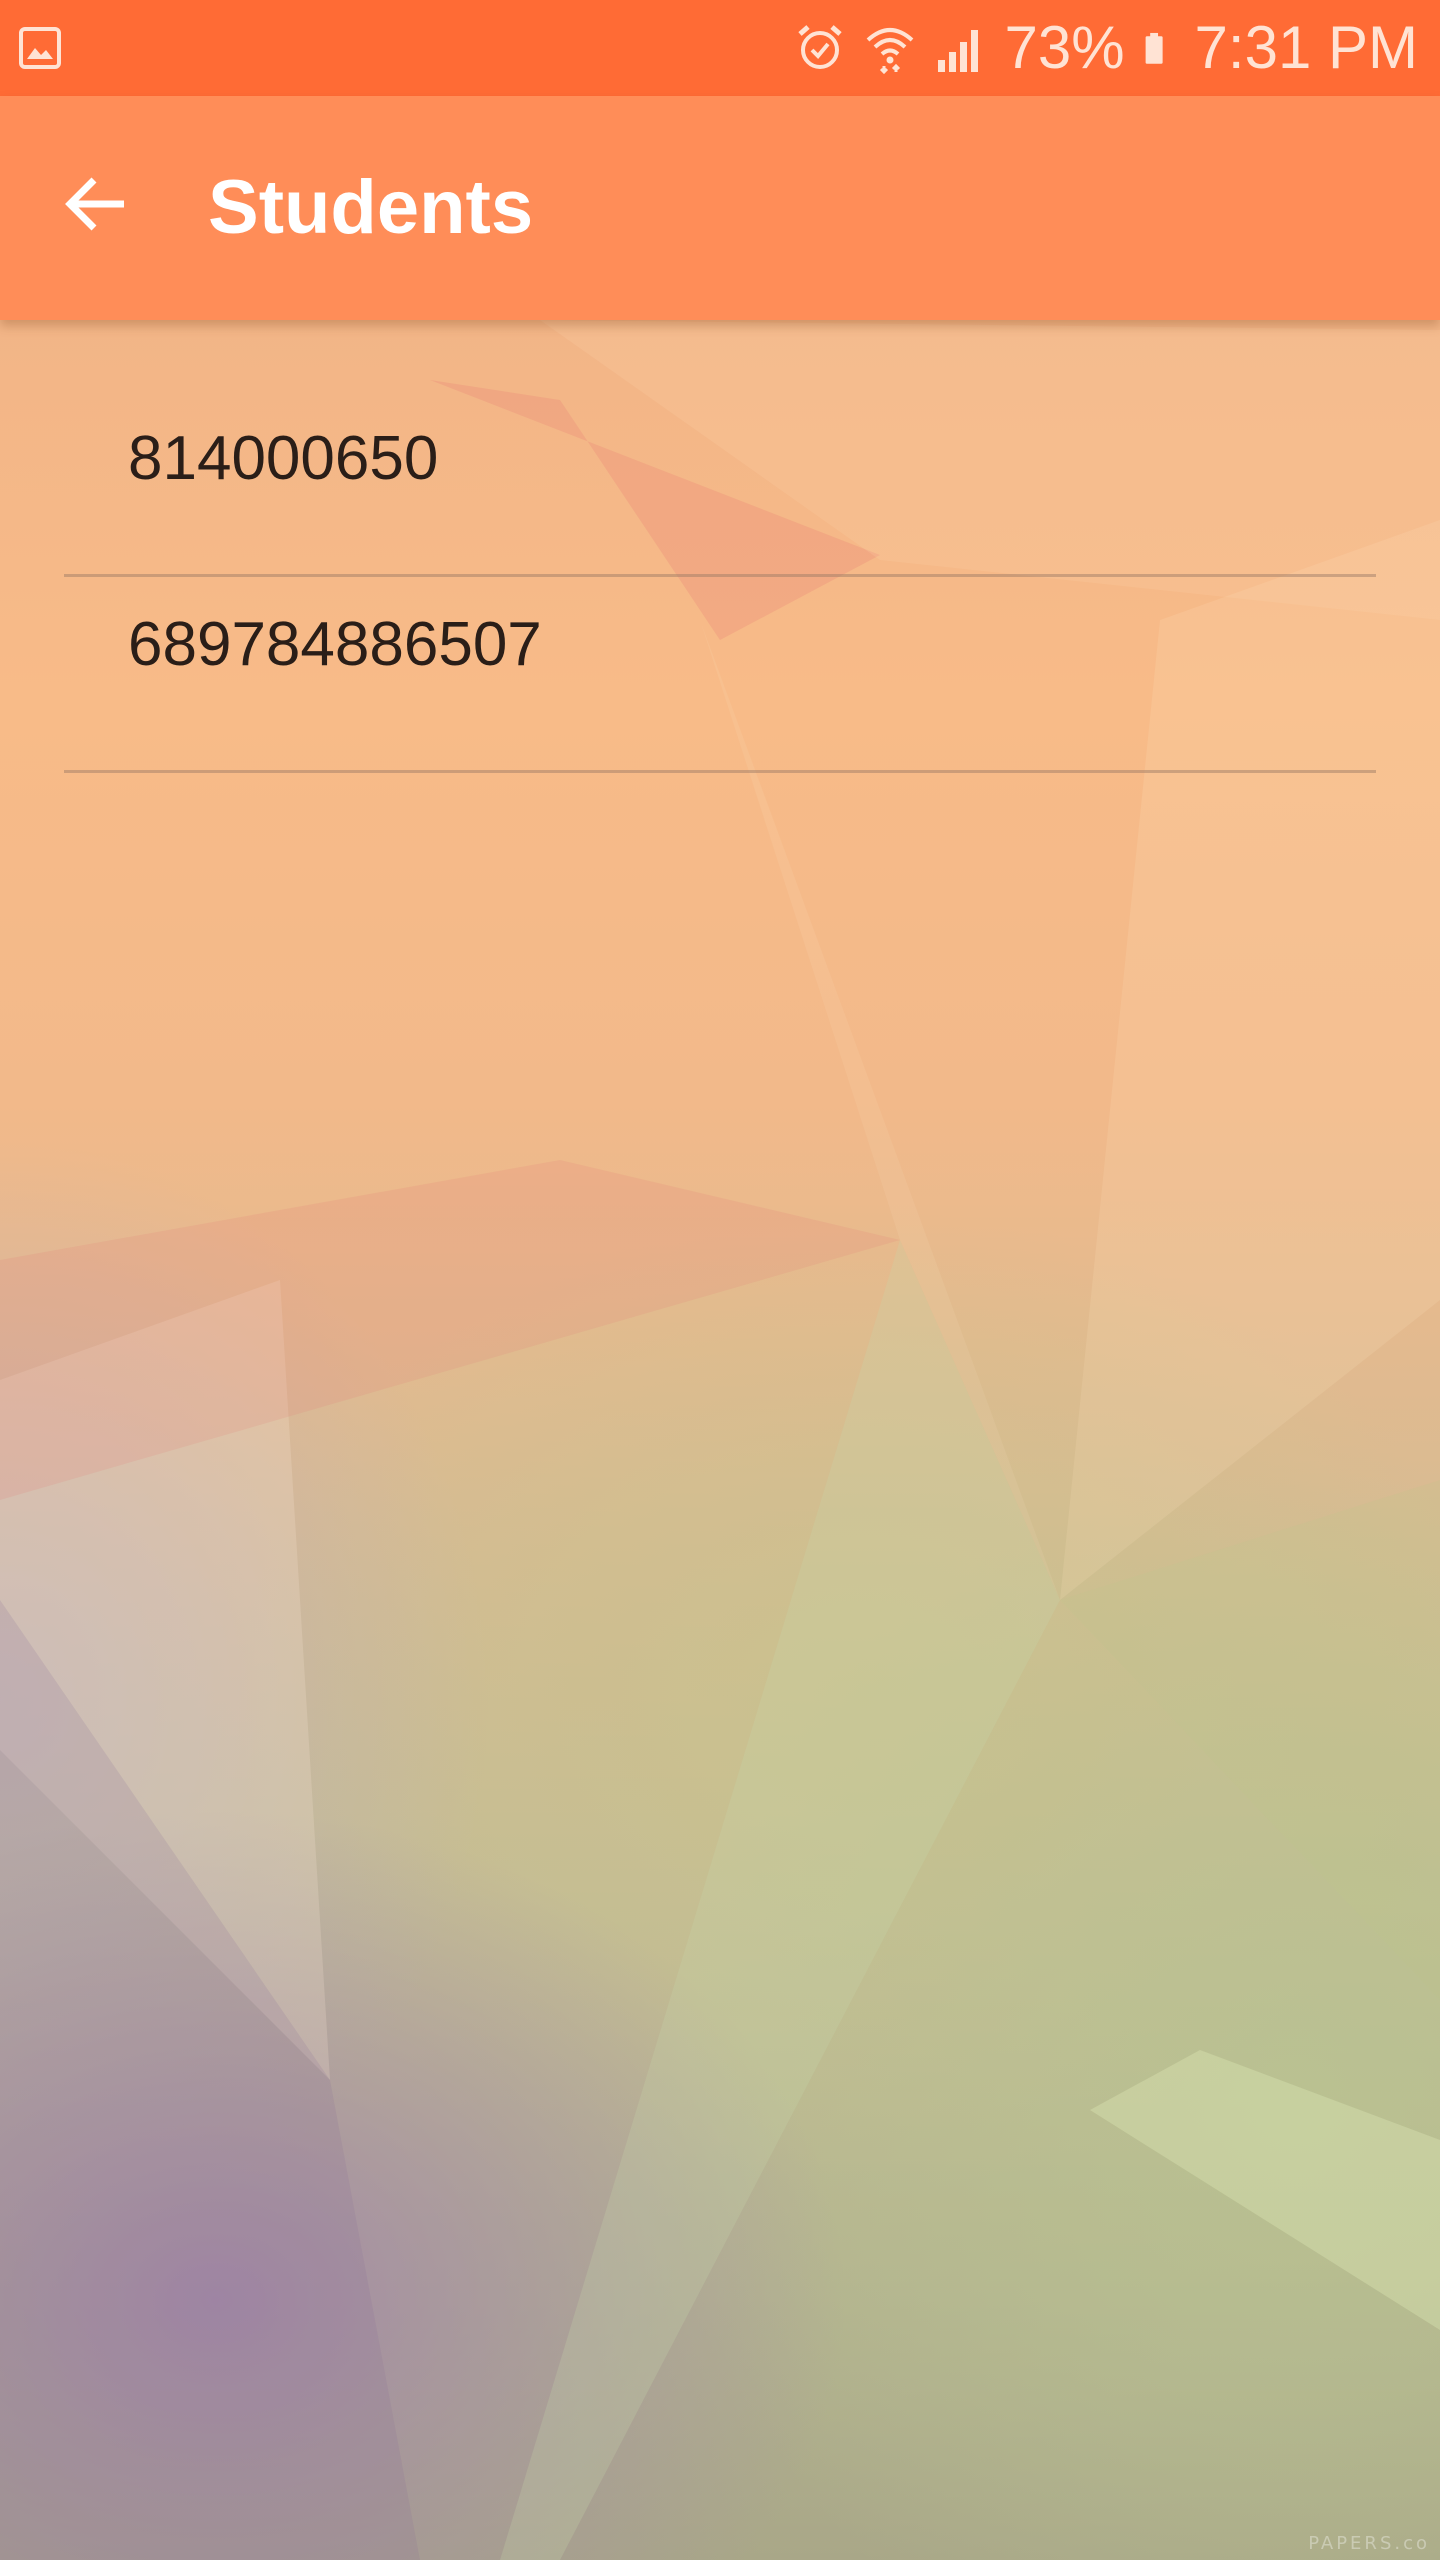  What do you see at coordinates (335, 644) in the screenshot?
I see `student-id: 689784886507` at bounding box center [335, 644].